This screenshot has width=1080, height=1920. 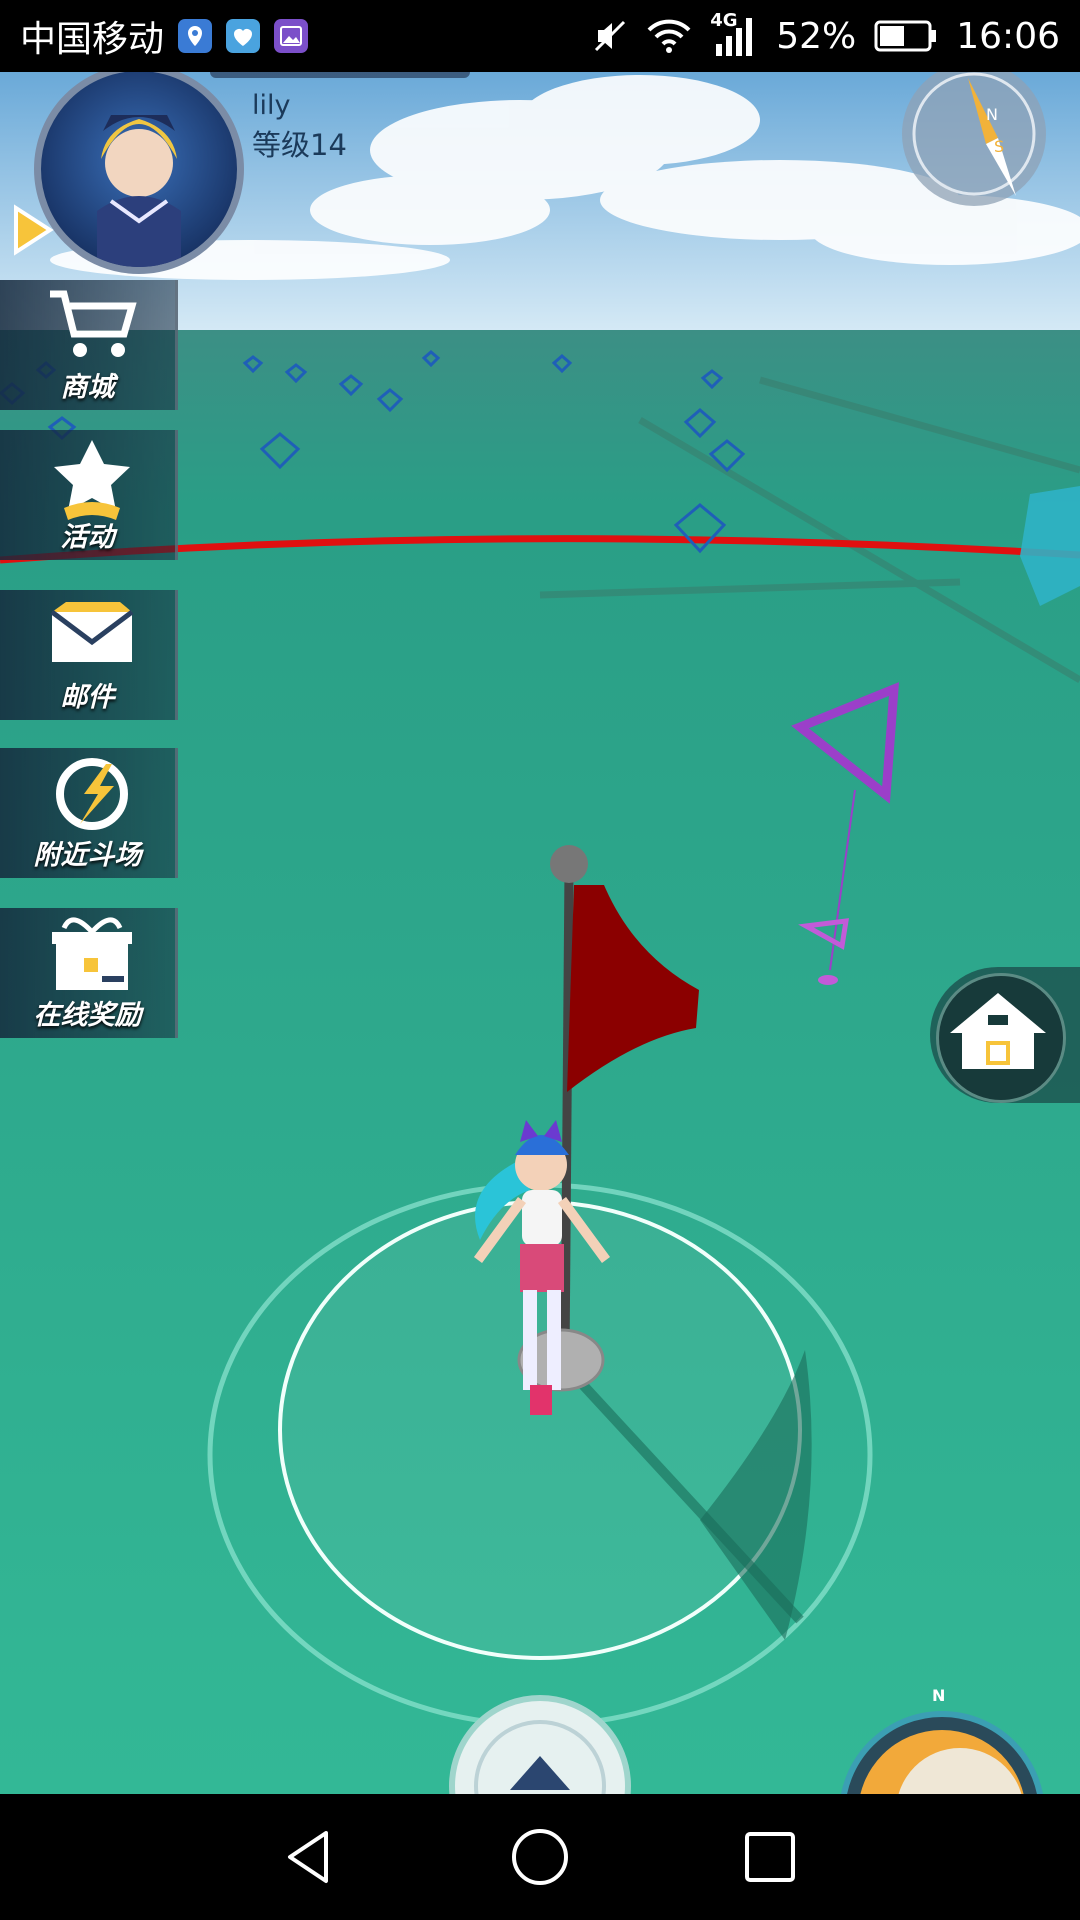 I want to click on avatar, so click(x=139, y=173).